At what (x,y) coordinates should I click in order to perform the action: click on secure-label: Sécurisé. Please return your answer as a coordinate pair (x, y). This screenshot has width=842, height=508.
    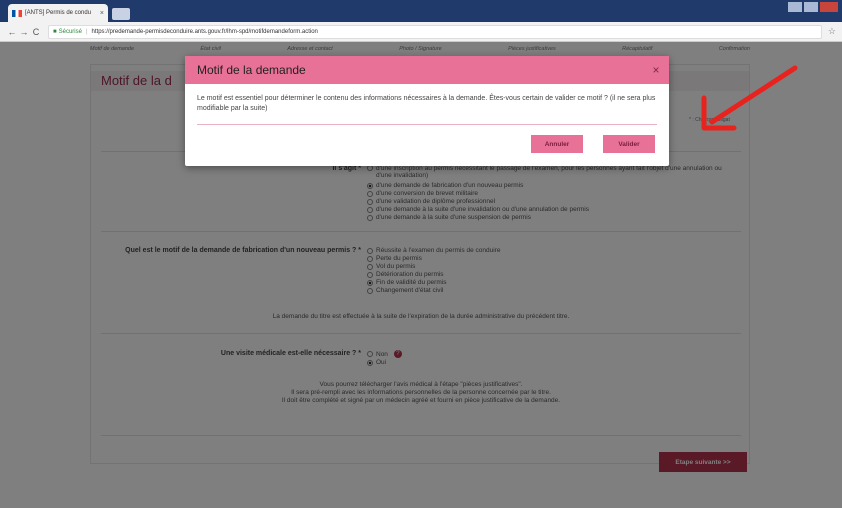
    Looking at the image, I should click on (70, 31).